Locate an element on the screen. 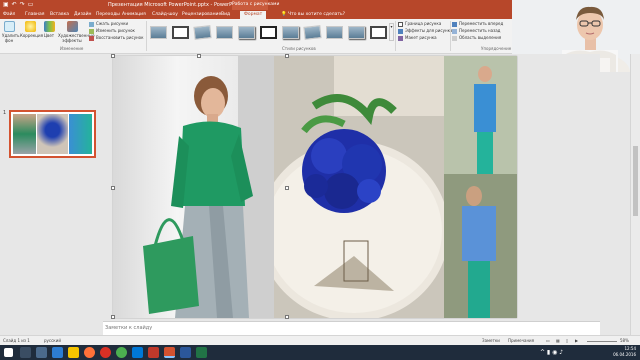 The width and height of the screenshot is (640, 360). tab-format: Формат is located at coordinates (253, 15).